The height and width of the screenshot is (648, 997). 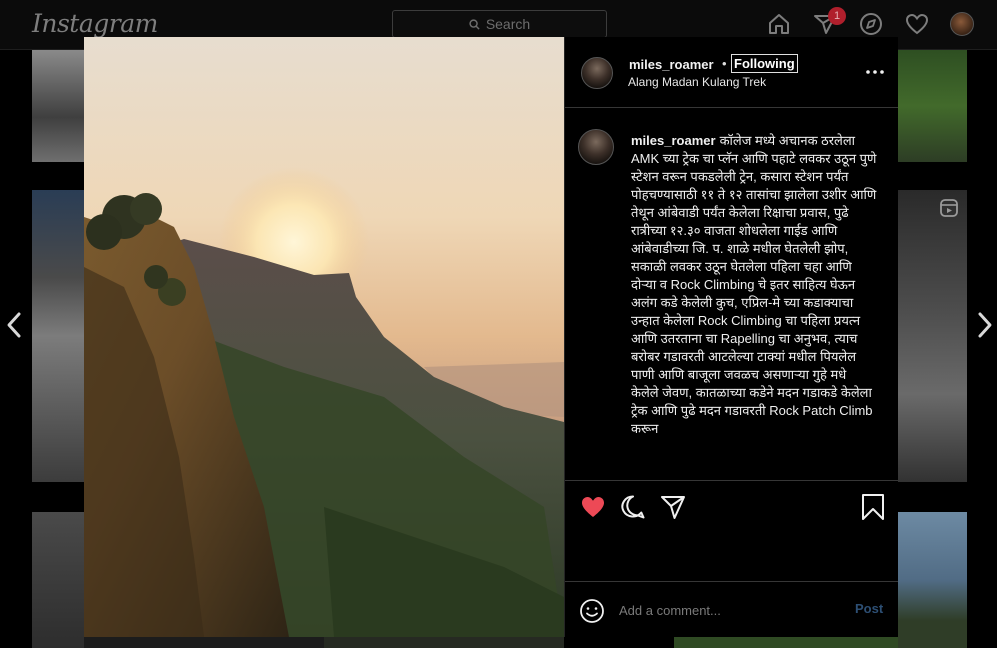 I want to click on next-post-arrow-icon, so click(x=985, y=325).